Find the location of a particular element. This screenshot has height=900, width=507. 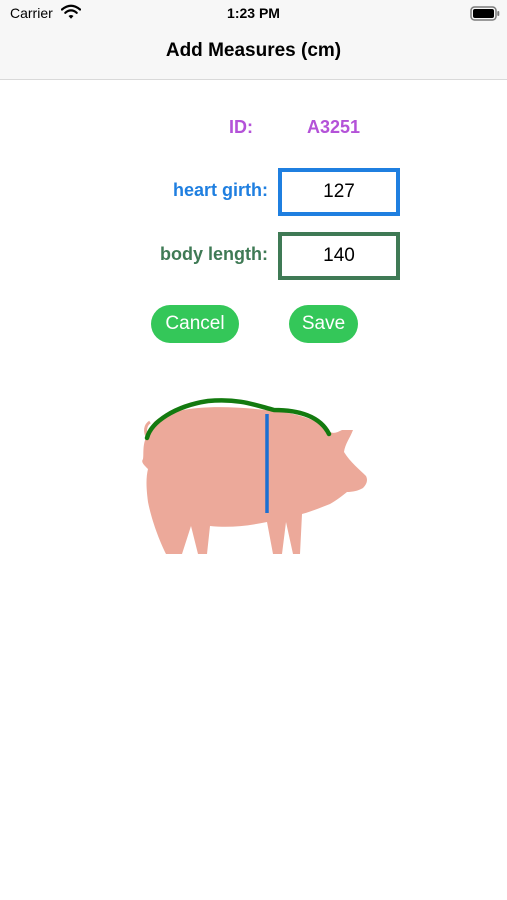

navigation-bar: Add Measures (cm) is located at coordinates (253, 54).